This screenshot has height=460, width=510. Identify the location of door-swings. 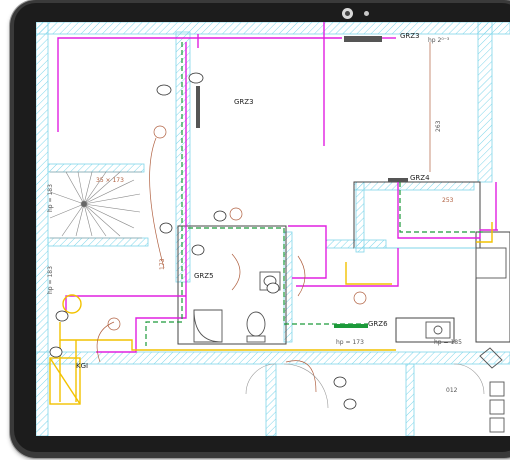
(365, 386).